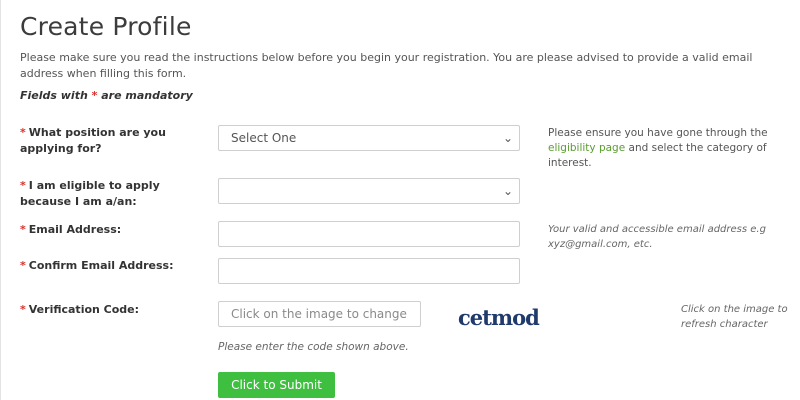 The image size is (800, 400). What do you see at coordinates (54, 95) in the screenshot?
I see `mandatory-prefix: Fields with` at bounding box center [54, 95].